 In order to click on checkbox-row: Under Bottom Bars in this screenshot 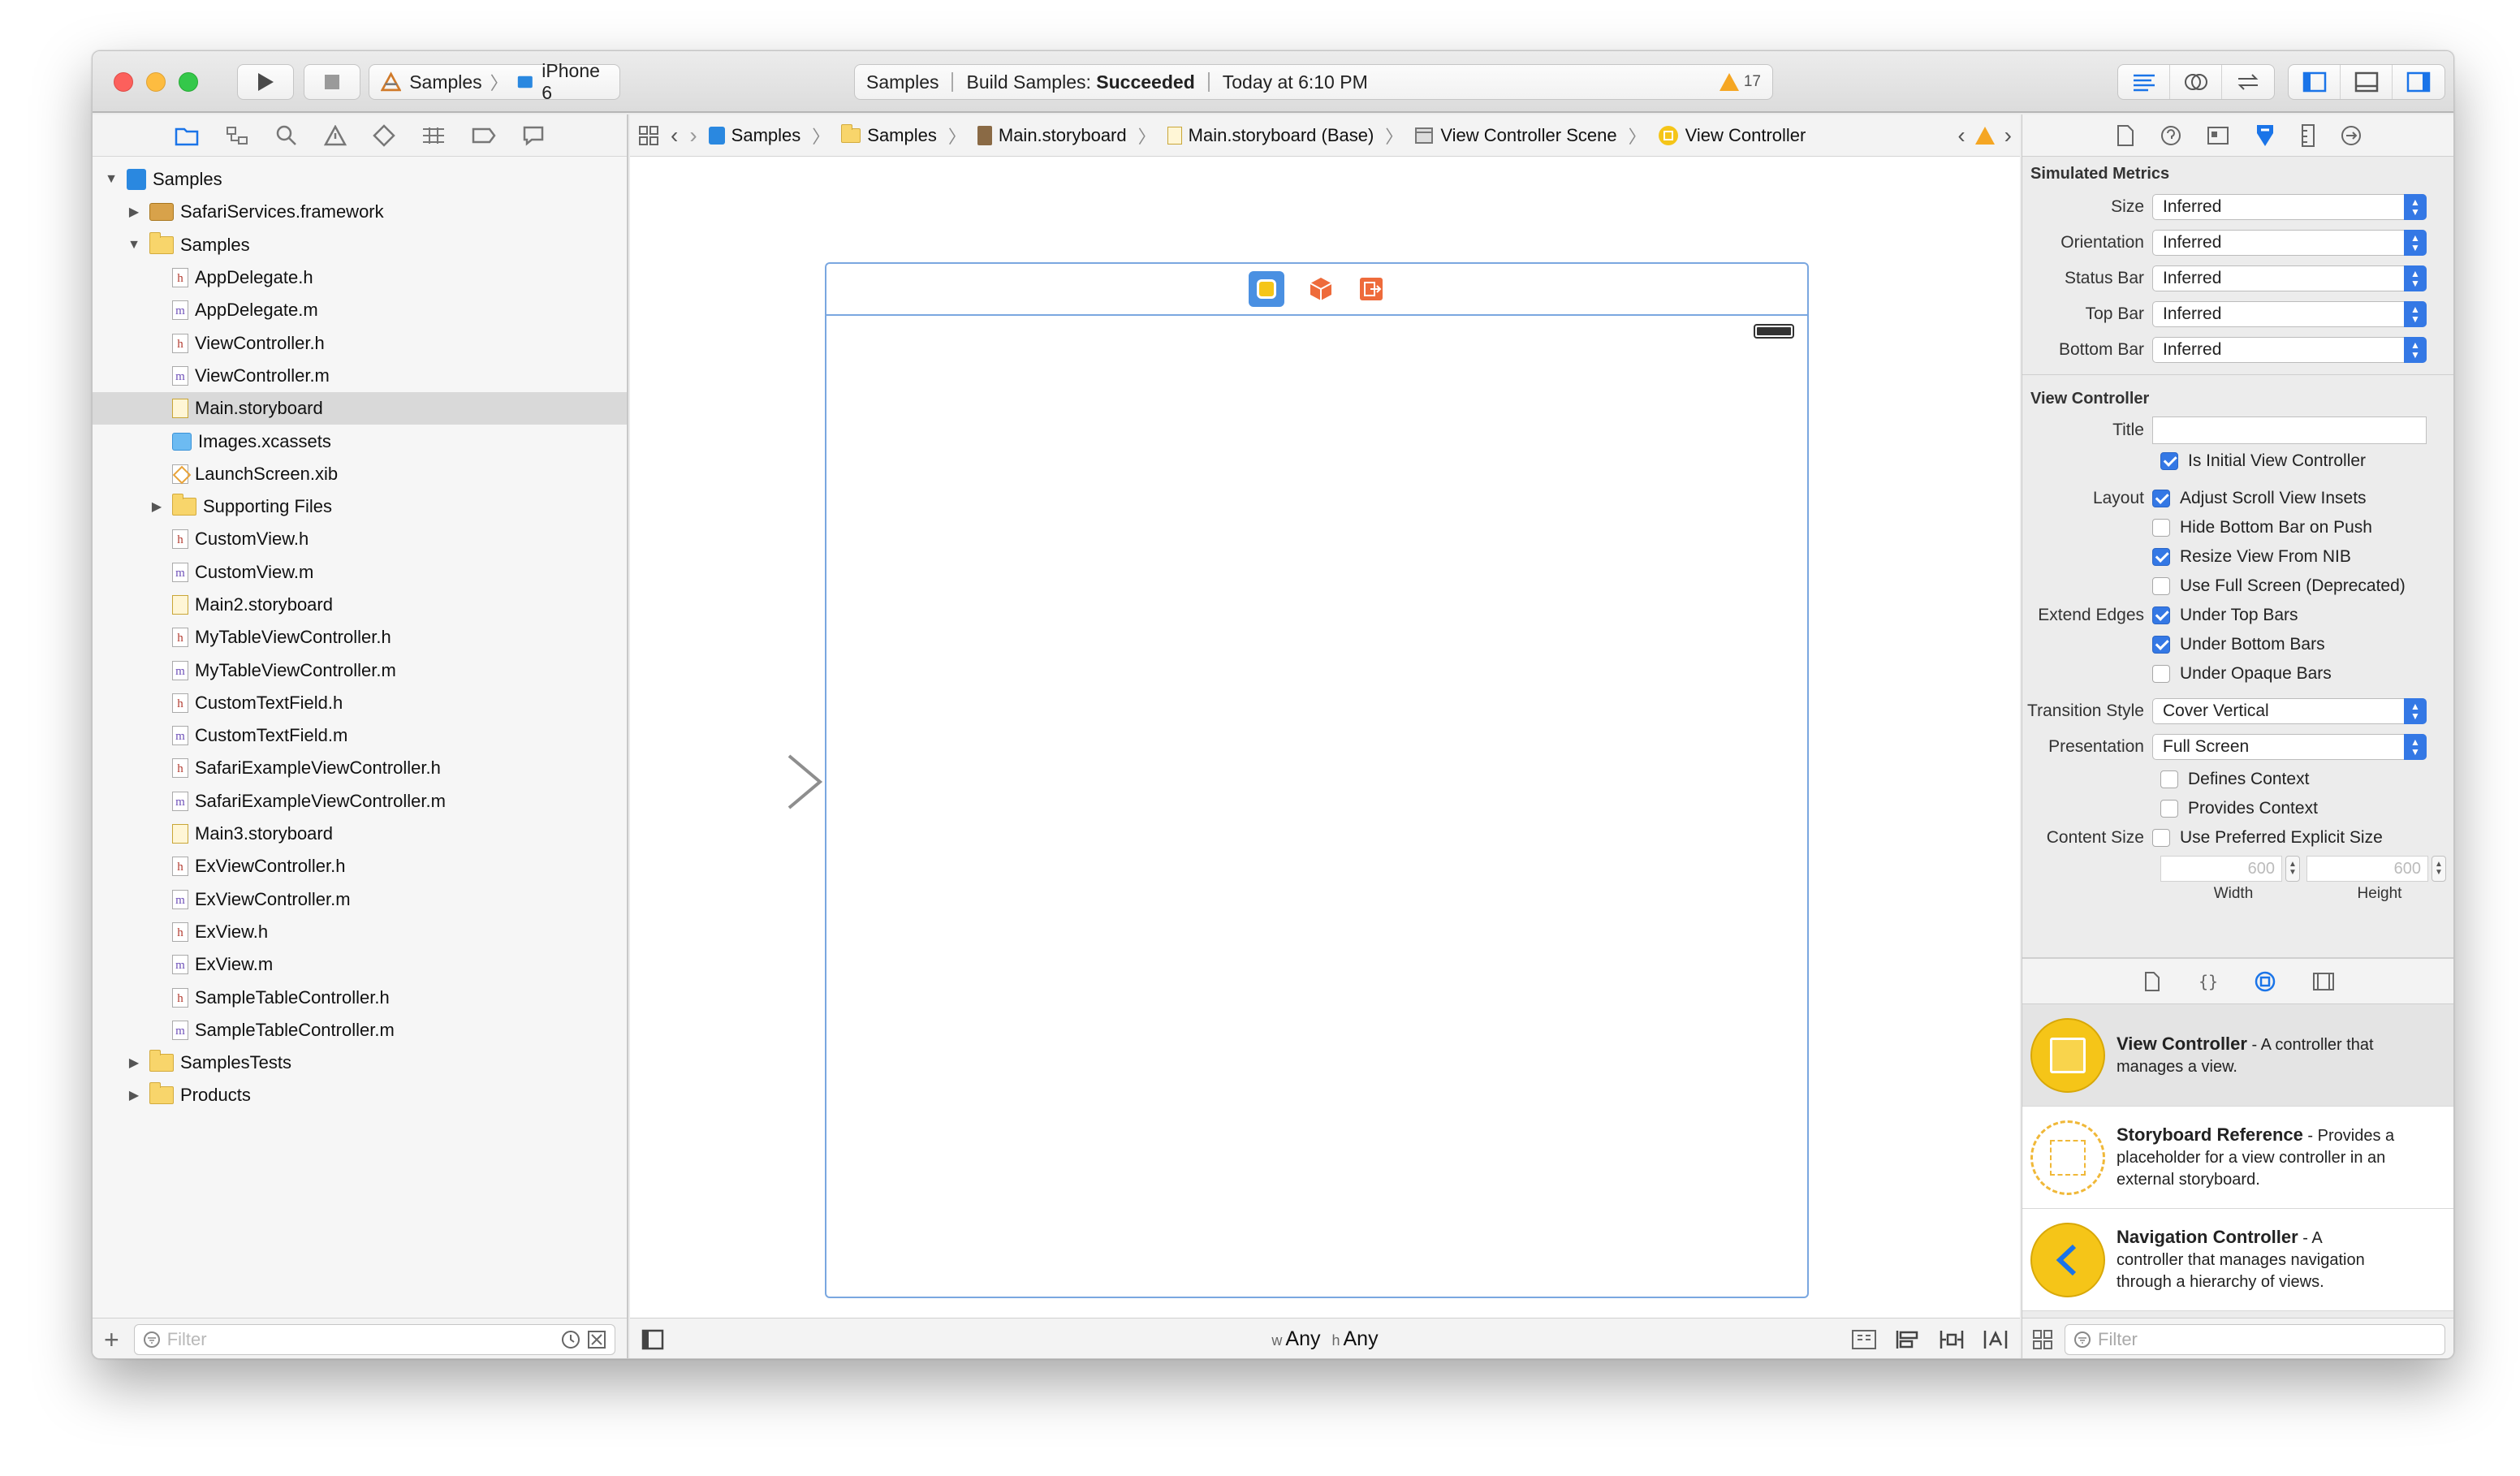, I will do `click(2237, 645)`.